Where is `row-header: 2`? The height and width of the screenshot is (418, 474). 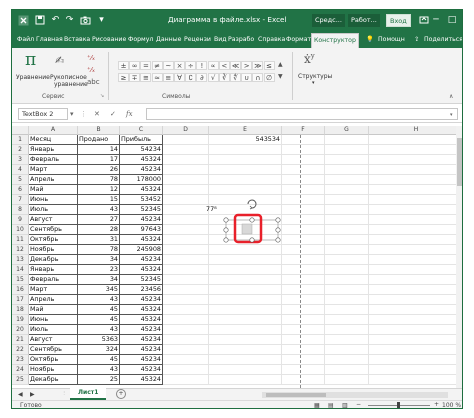 row-header: 2 is located at coordinates (20, 150).